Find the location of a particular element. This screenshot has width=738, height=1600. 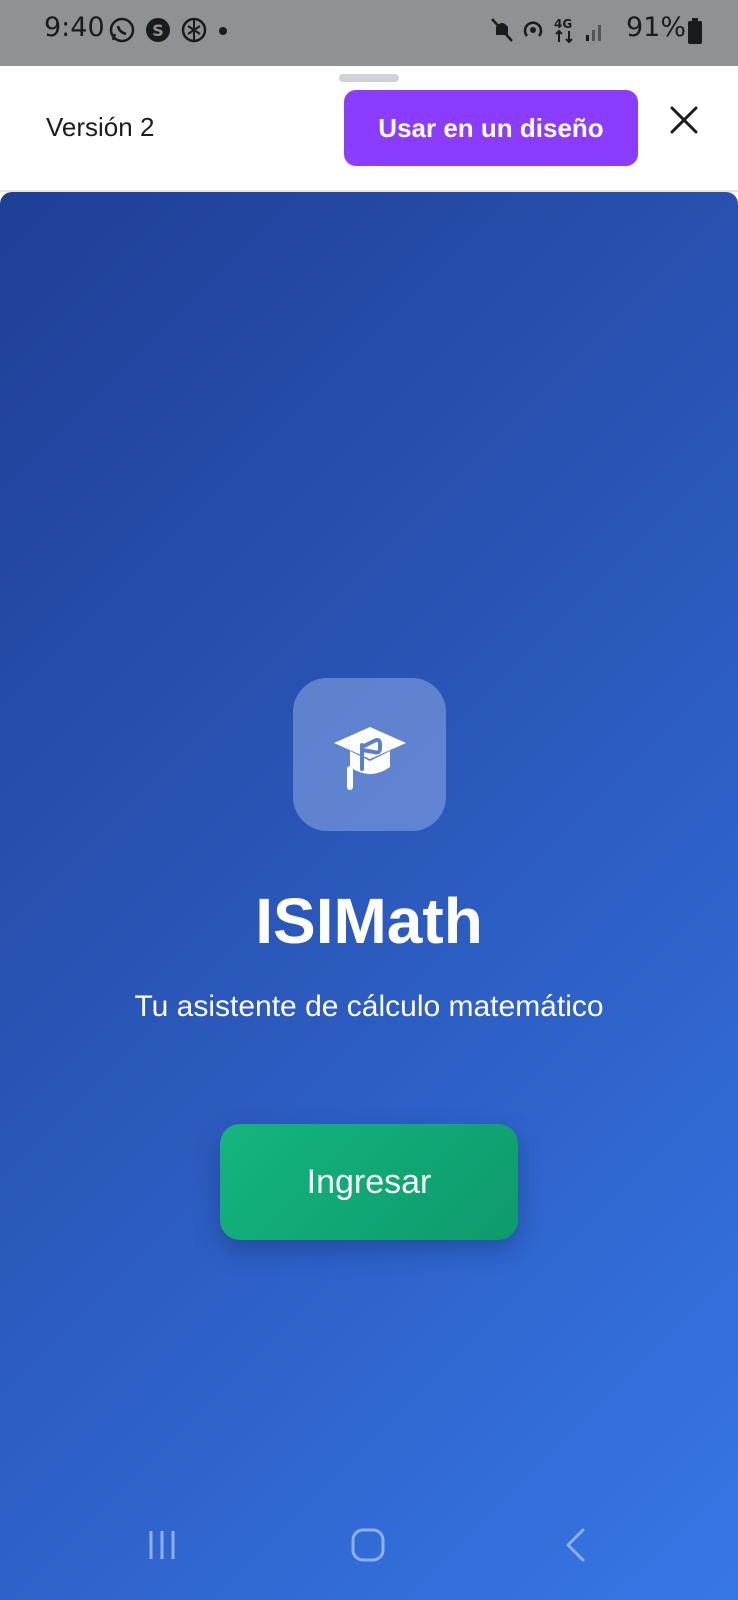

app-subtitle: Tu asistente de cálculo matemático is located at coordinates (369, 1006).